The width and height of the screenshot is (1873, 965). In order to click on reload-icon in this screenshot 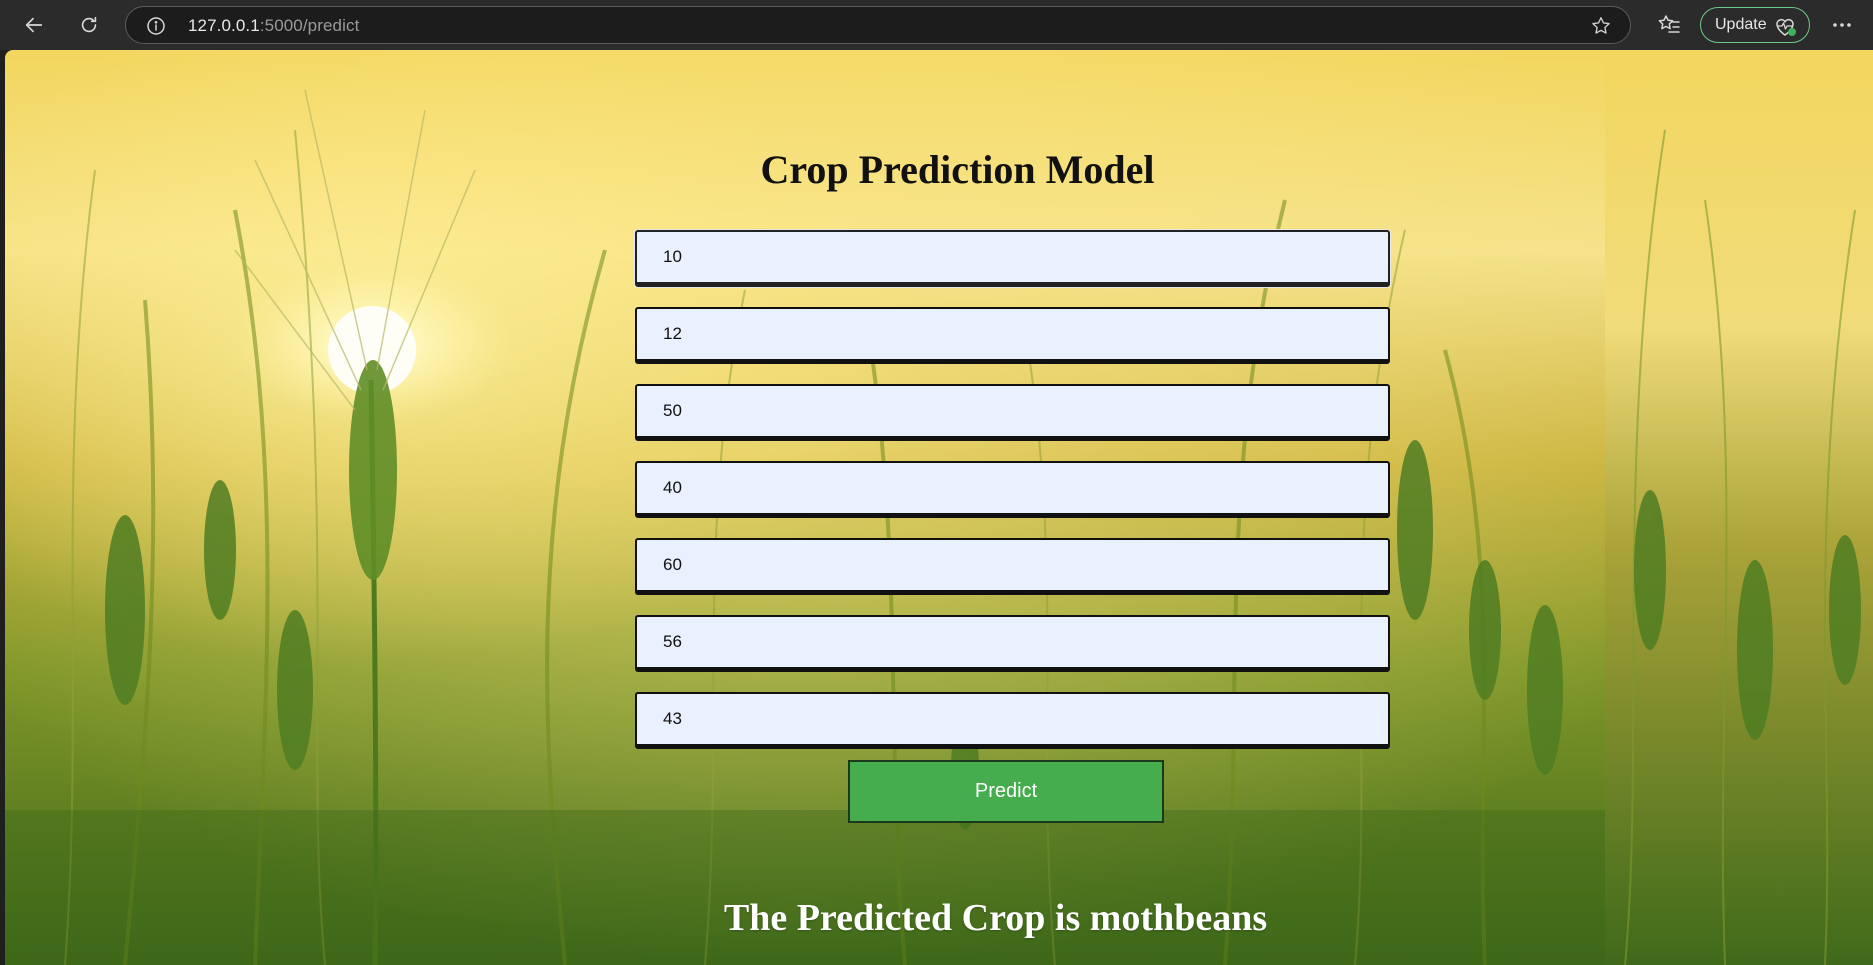, I will do `click(89, 24)`.